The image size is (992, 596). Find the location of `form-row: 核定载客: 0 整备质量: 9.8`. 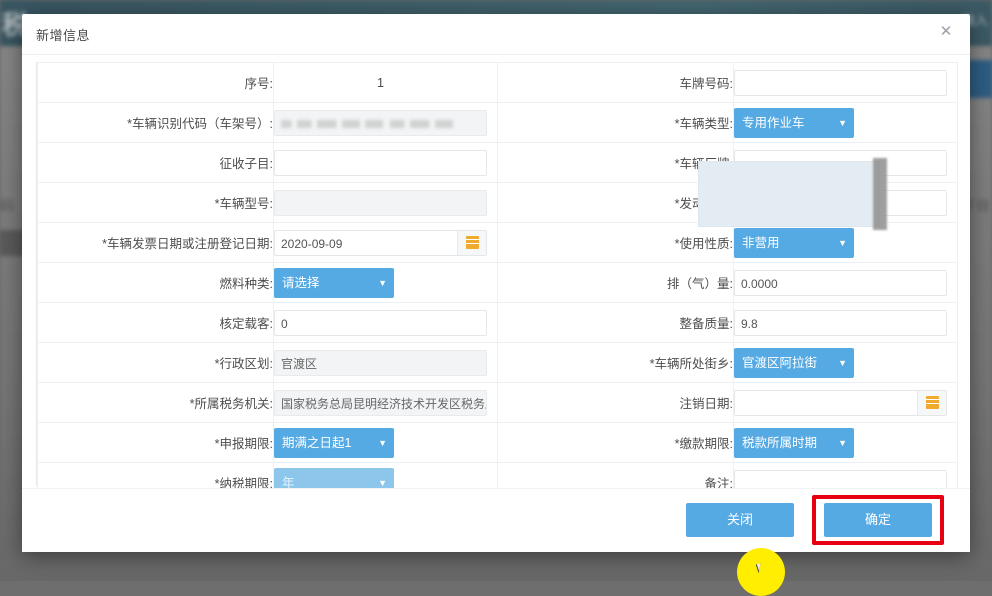

form-row: 核定载客: 0 整备质量: 9.8 is located at coordinates (497, 322).